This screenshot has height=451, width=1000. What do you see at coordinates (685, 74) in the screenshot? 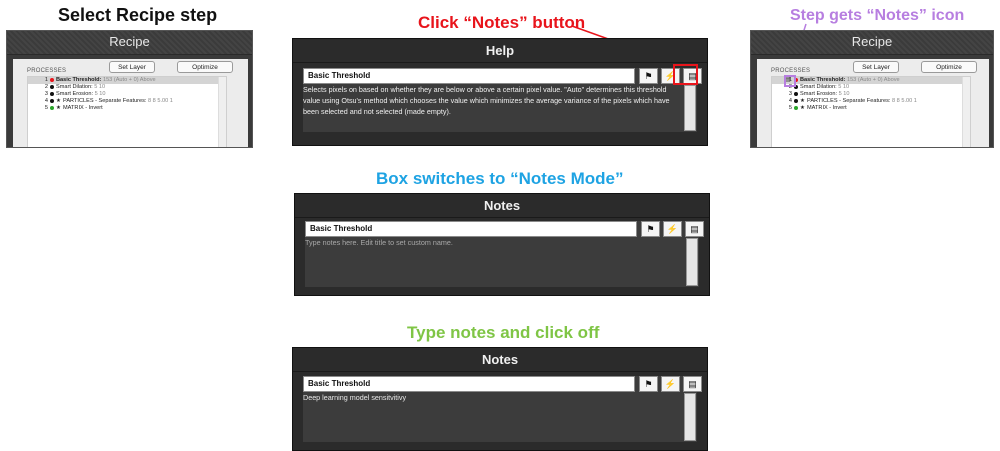
I see `notes-button-highlight` at bounding box center [685, 74].